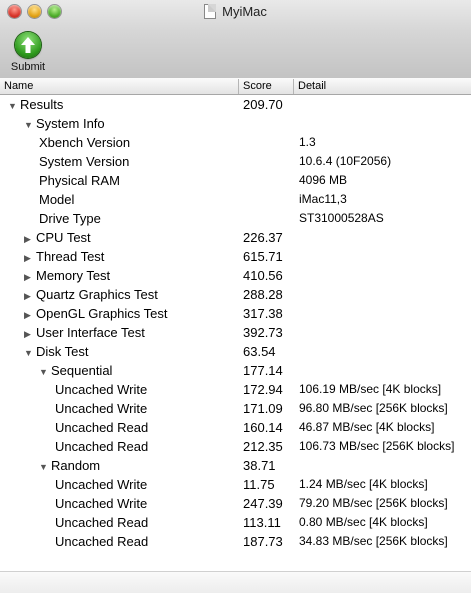 The width and height of the screenshot is (471, 593). What do you see at coordinates (70, 123) in the screenshot?
I see `row-label: System Info` at bounding box center [70, 123].